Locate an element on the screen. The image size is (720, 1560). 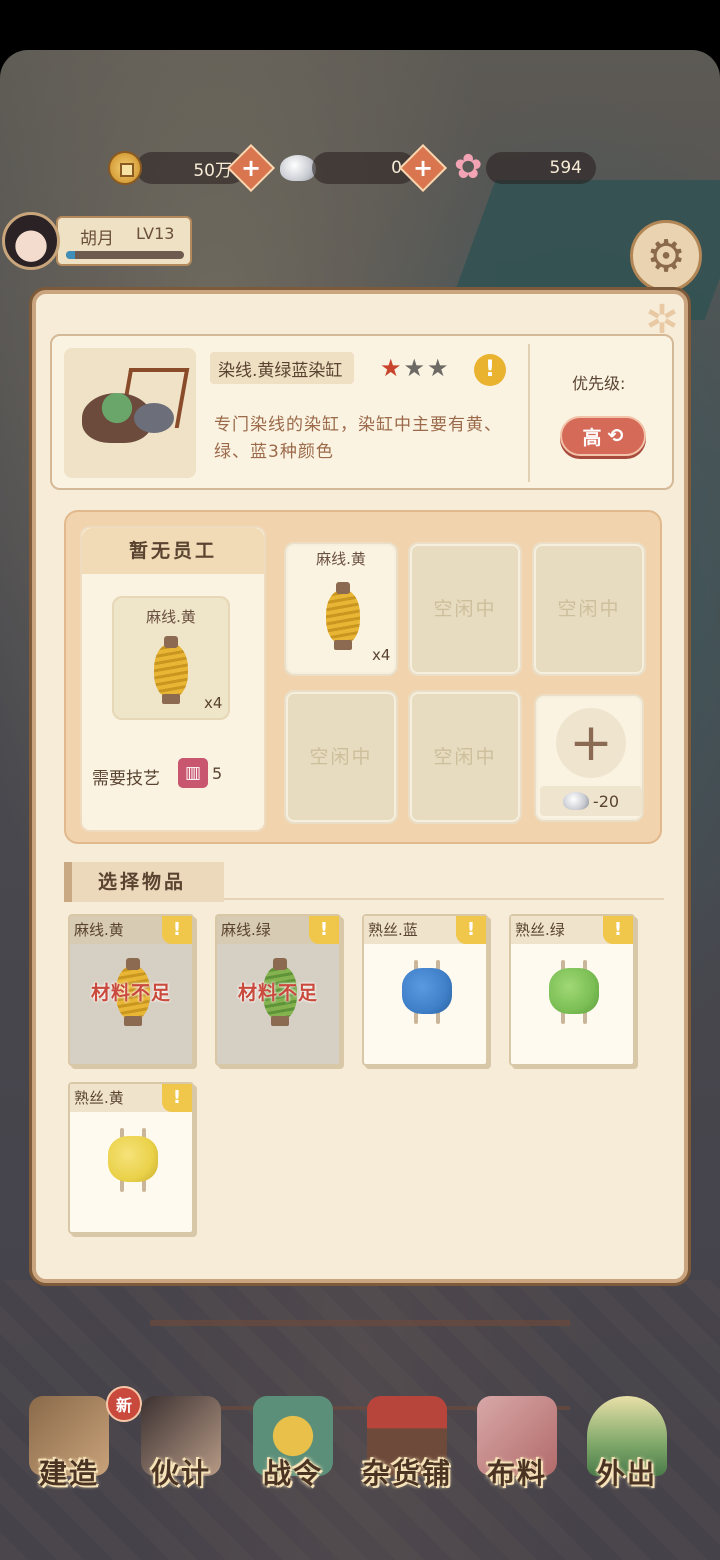
xp-bar is located at coordinates (125, 255).